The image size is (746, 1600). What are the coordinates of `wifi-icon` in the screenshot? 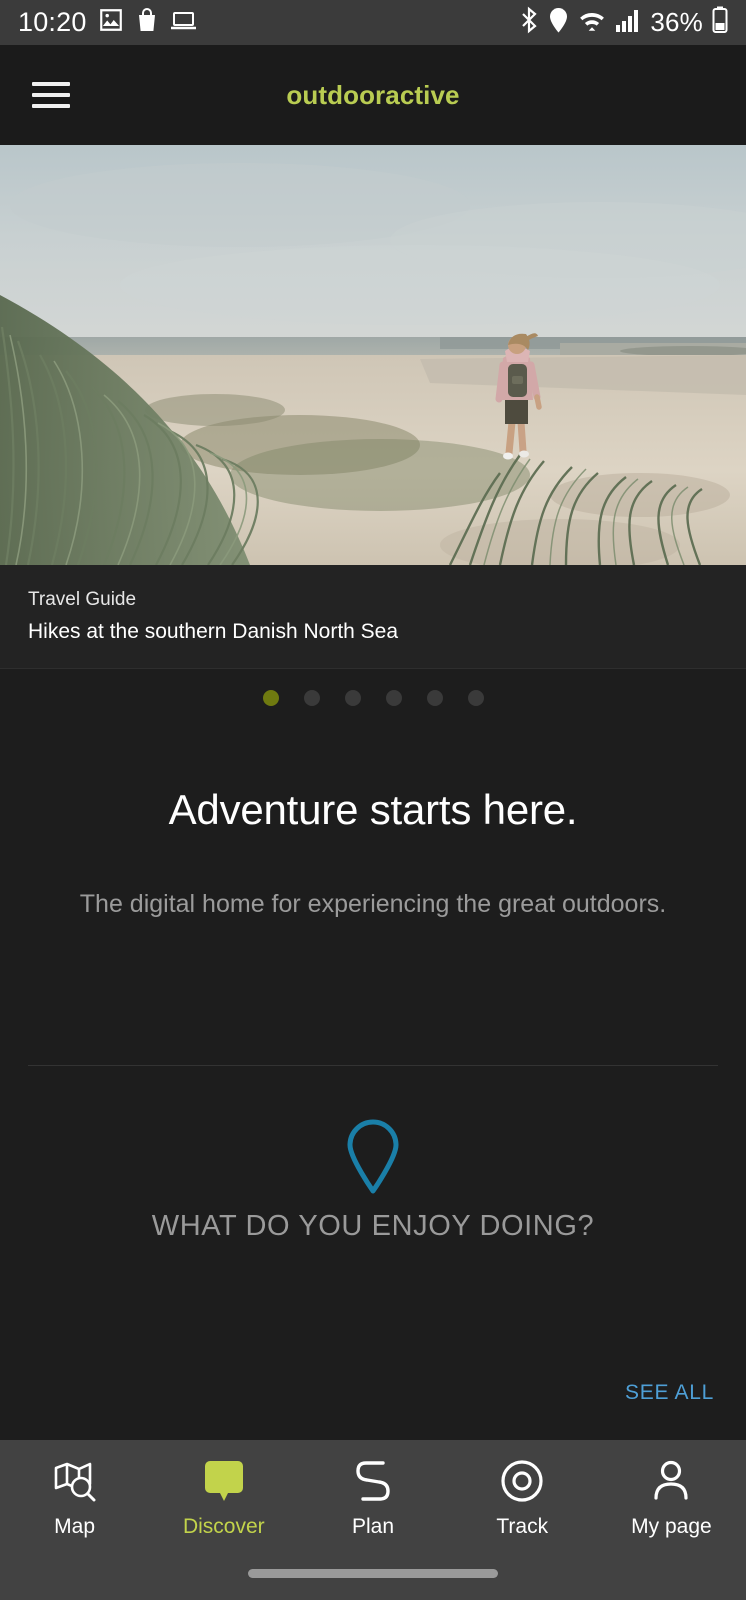 It's located at (592, 22).